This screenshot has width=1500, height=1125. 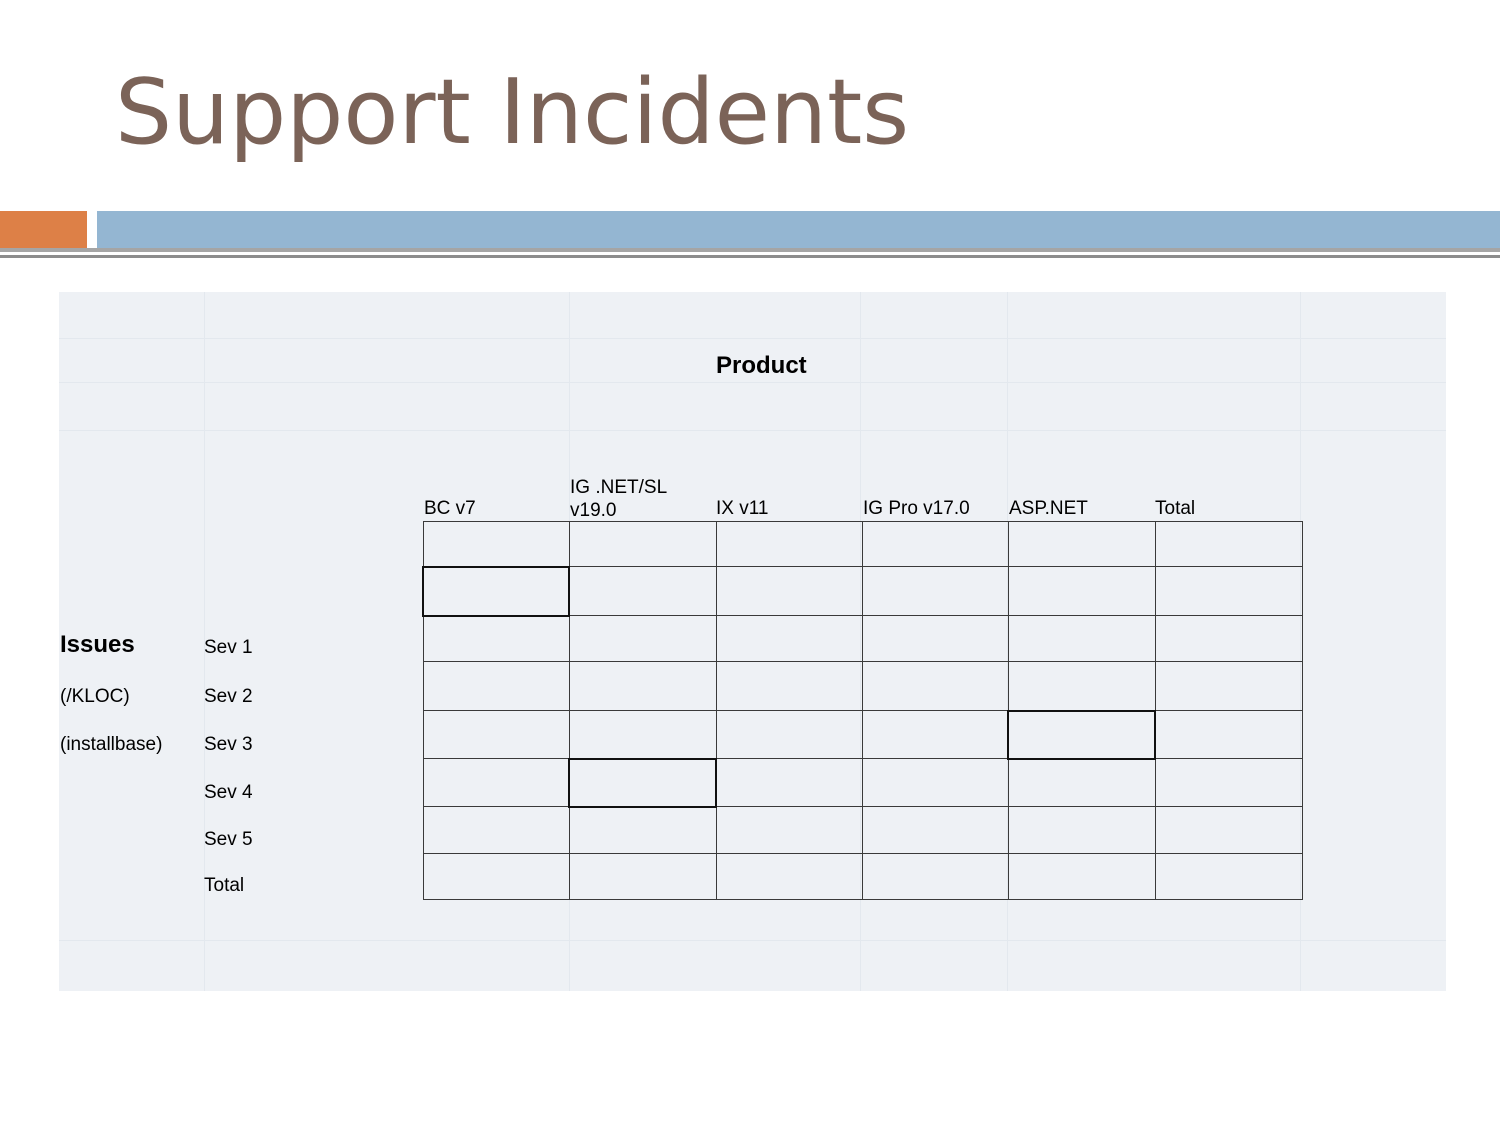 What do you see at coordinates (228, 744) in the screenshot?
I see `row-label: Sev 3` at bounding box center [228, 744].